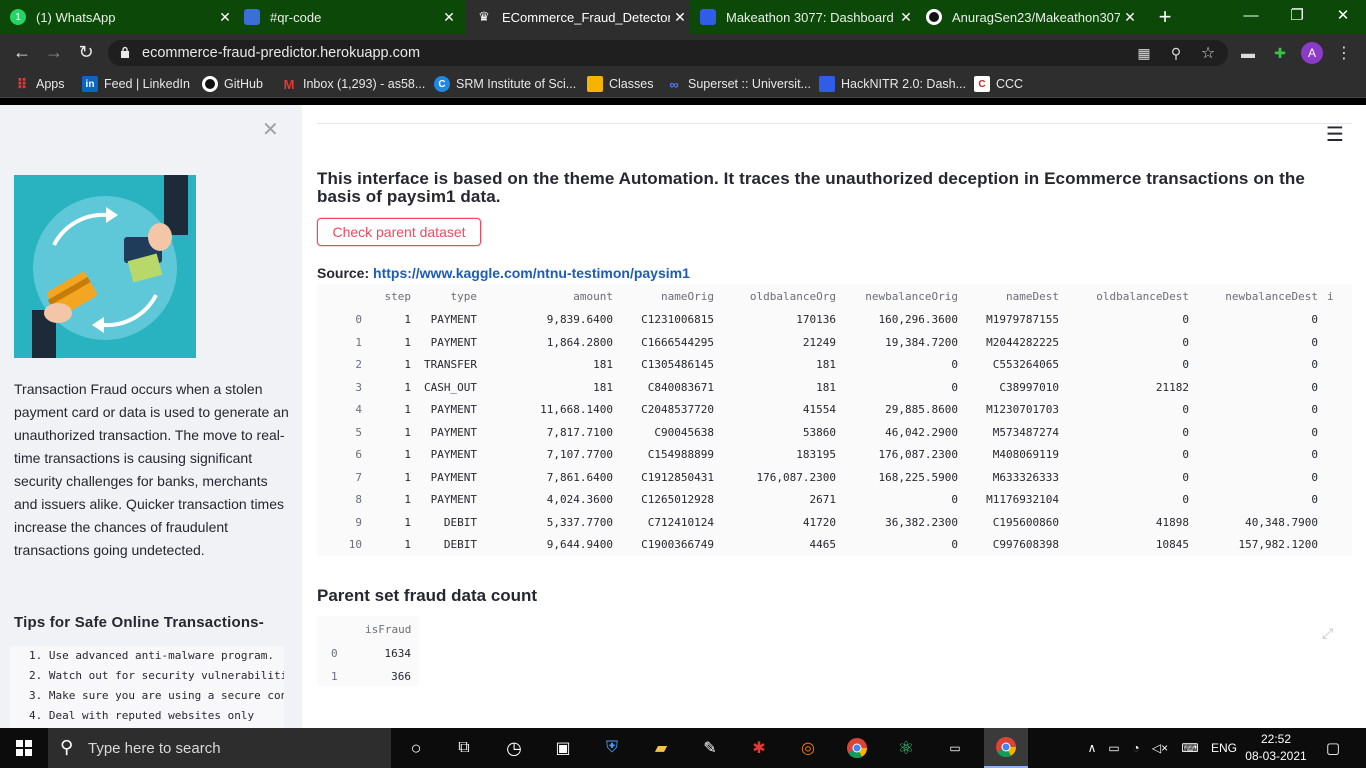 Image resolution: width=1366 pixels, height=768 pixels. Describe the element at coordinates (1224, 748) in the screenshot. I see `language-indicator: ENG` at that location.